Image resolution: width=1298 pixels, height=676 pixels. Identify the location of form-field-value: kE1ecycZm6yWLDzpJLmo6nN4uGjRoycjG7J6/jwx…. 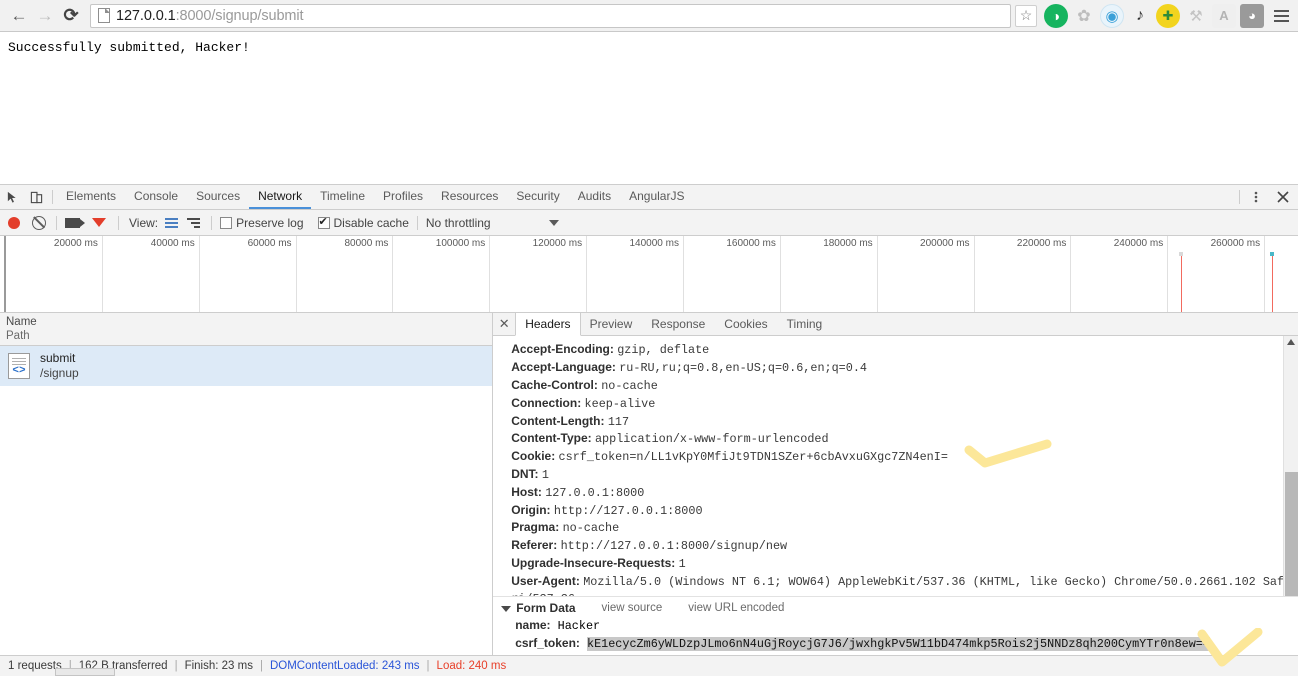
(898, 644).